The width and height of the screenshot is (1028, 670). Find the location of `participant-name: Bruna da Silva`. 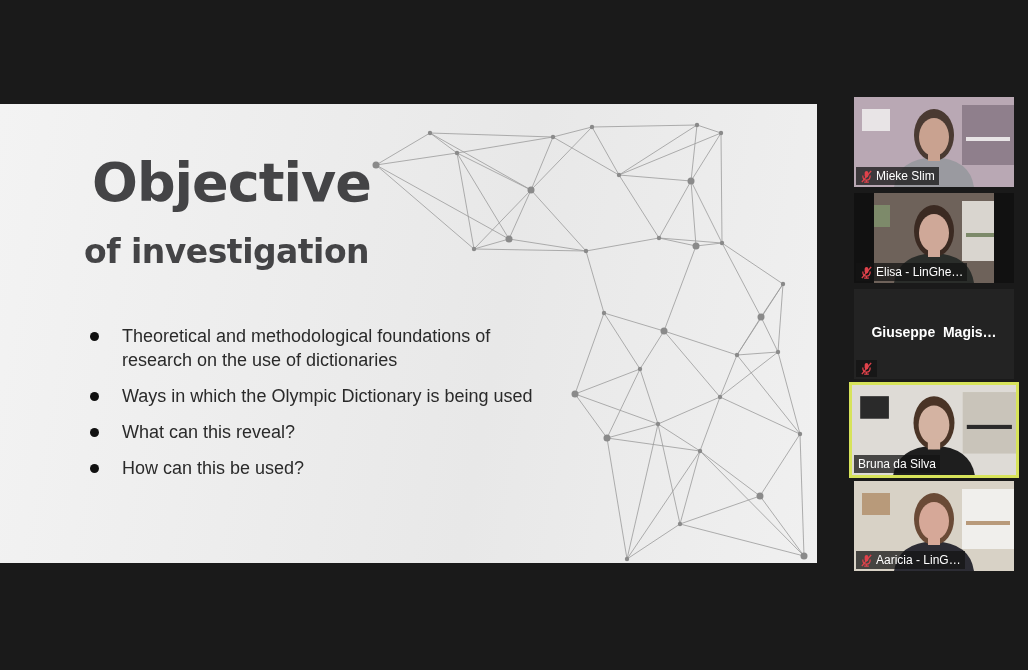

participant-name: Bruna da Silva is located at coordinates (897, 464).